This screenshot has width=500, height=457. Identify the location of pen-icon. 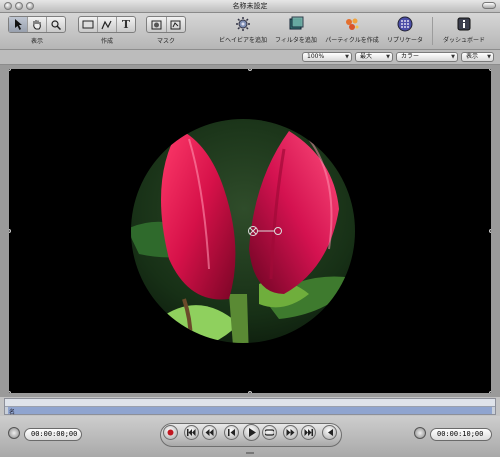
(107, 24).